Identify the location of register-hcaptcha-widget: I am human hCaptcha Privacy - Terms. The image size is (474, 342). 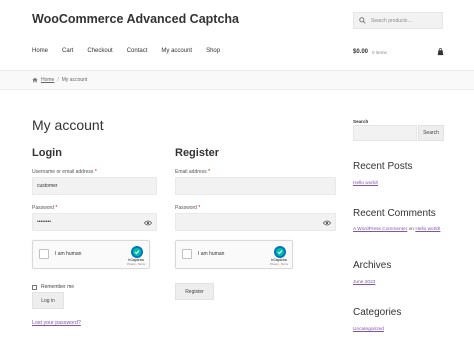
(234, 254).